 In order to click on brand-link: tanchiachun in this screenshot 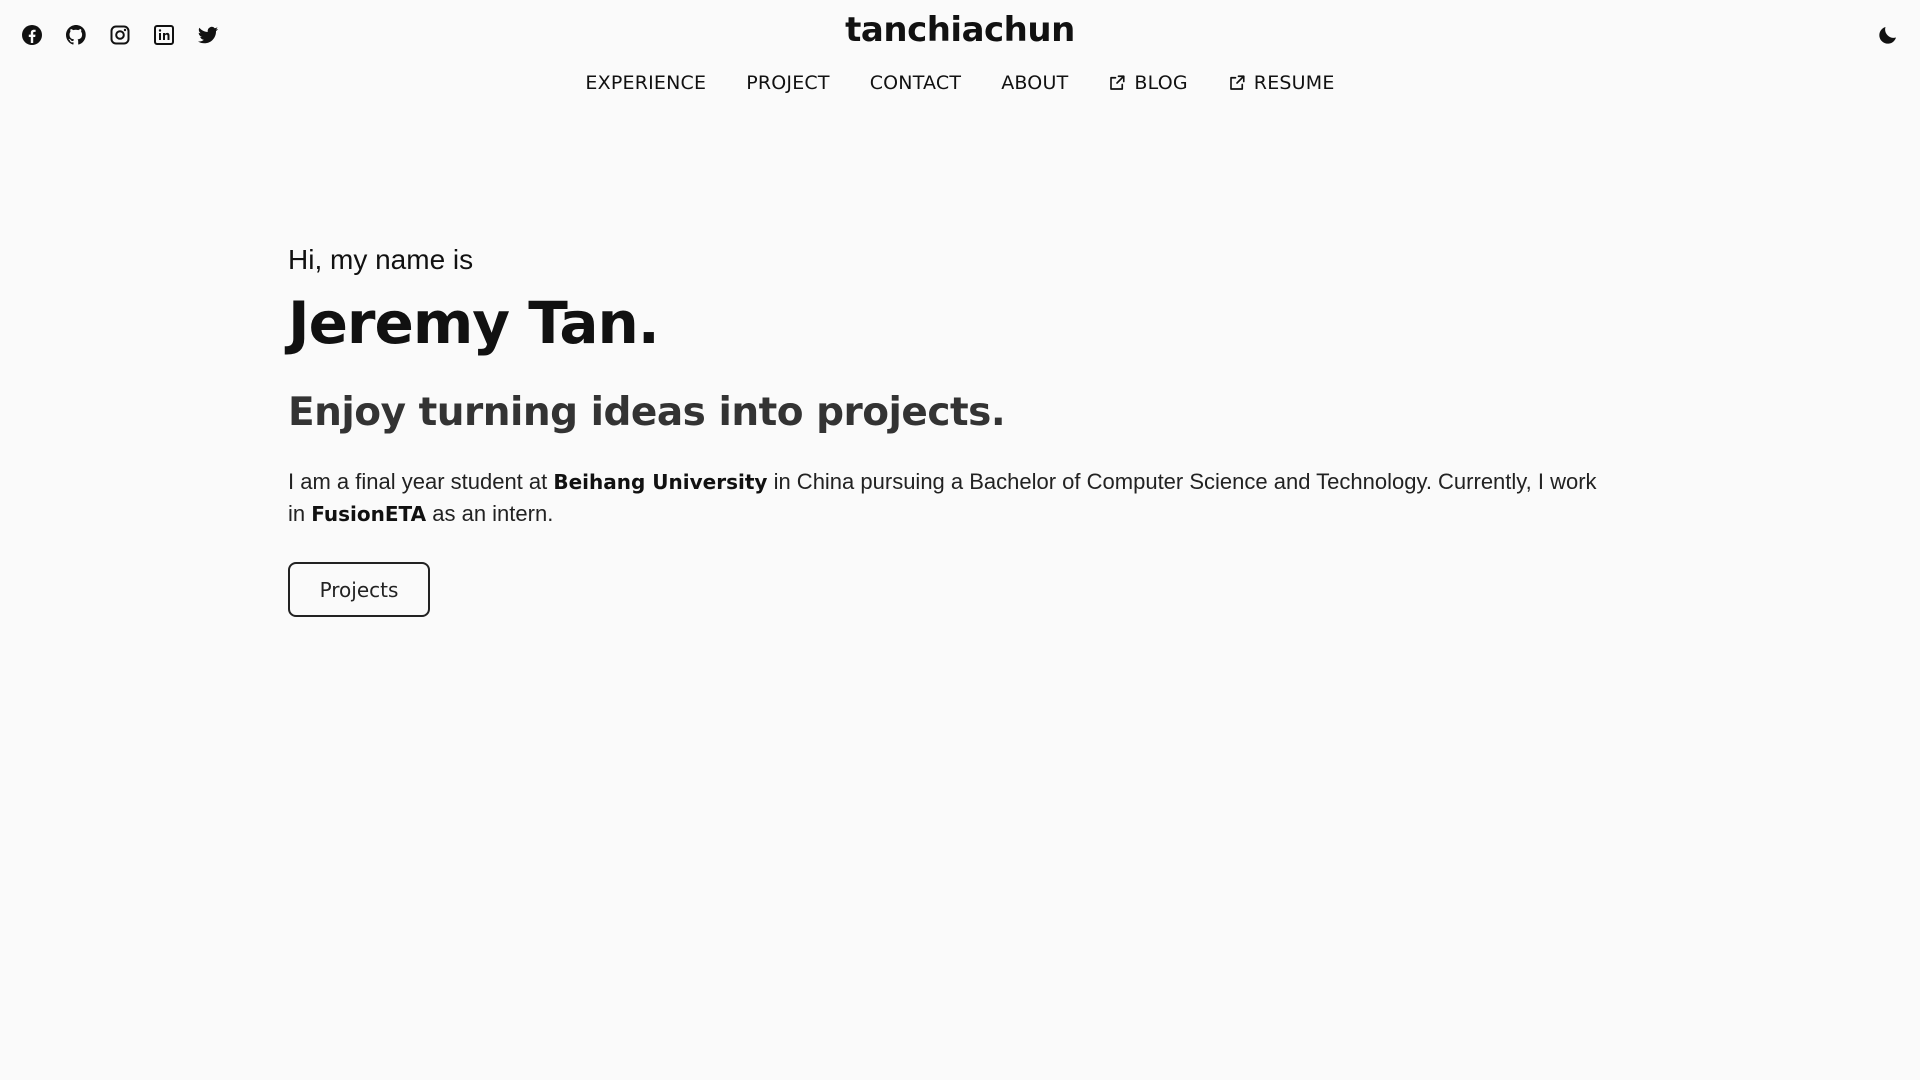, I will do `click(960, 30)`.